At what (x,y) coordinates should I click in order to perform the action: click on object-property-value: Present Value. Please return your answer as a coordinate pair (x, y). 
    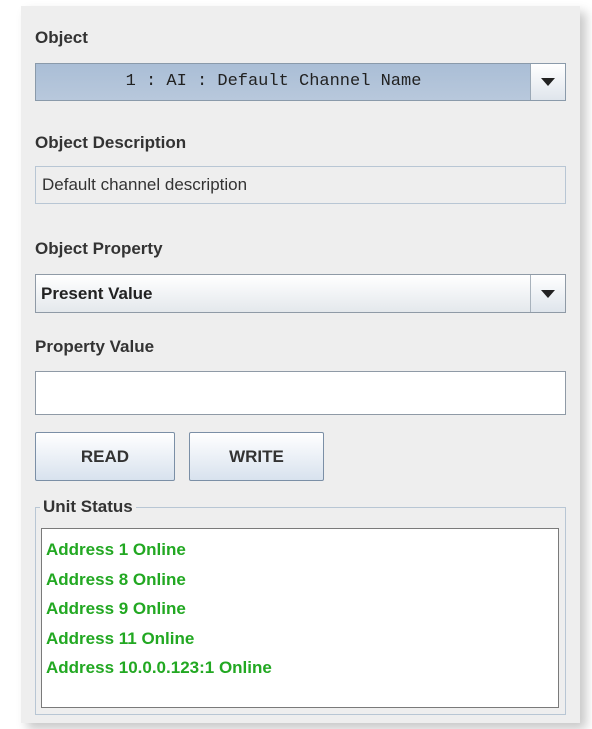
    Looking at the image, I should click on (97, 293).